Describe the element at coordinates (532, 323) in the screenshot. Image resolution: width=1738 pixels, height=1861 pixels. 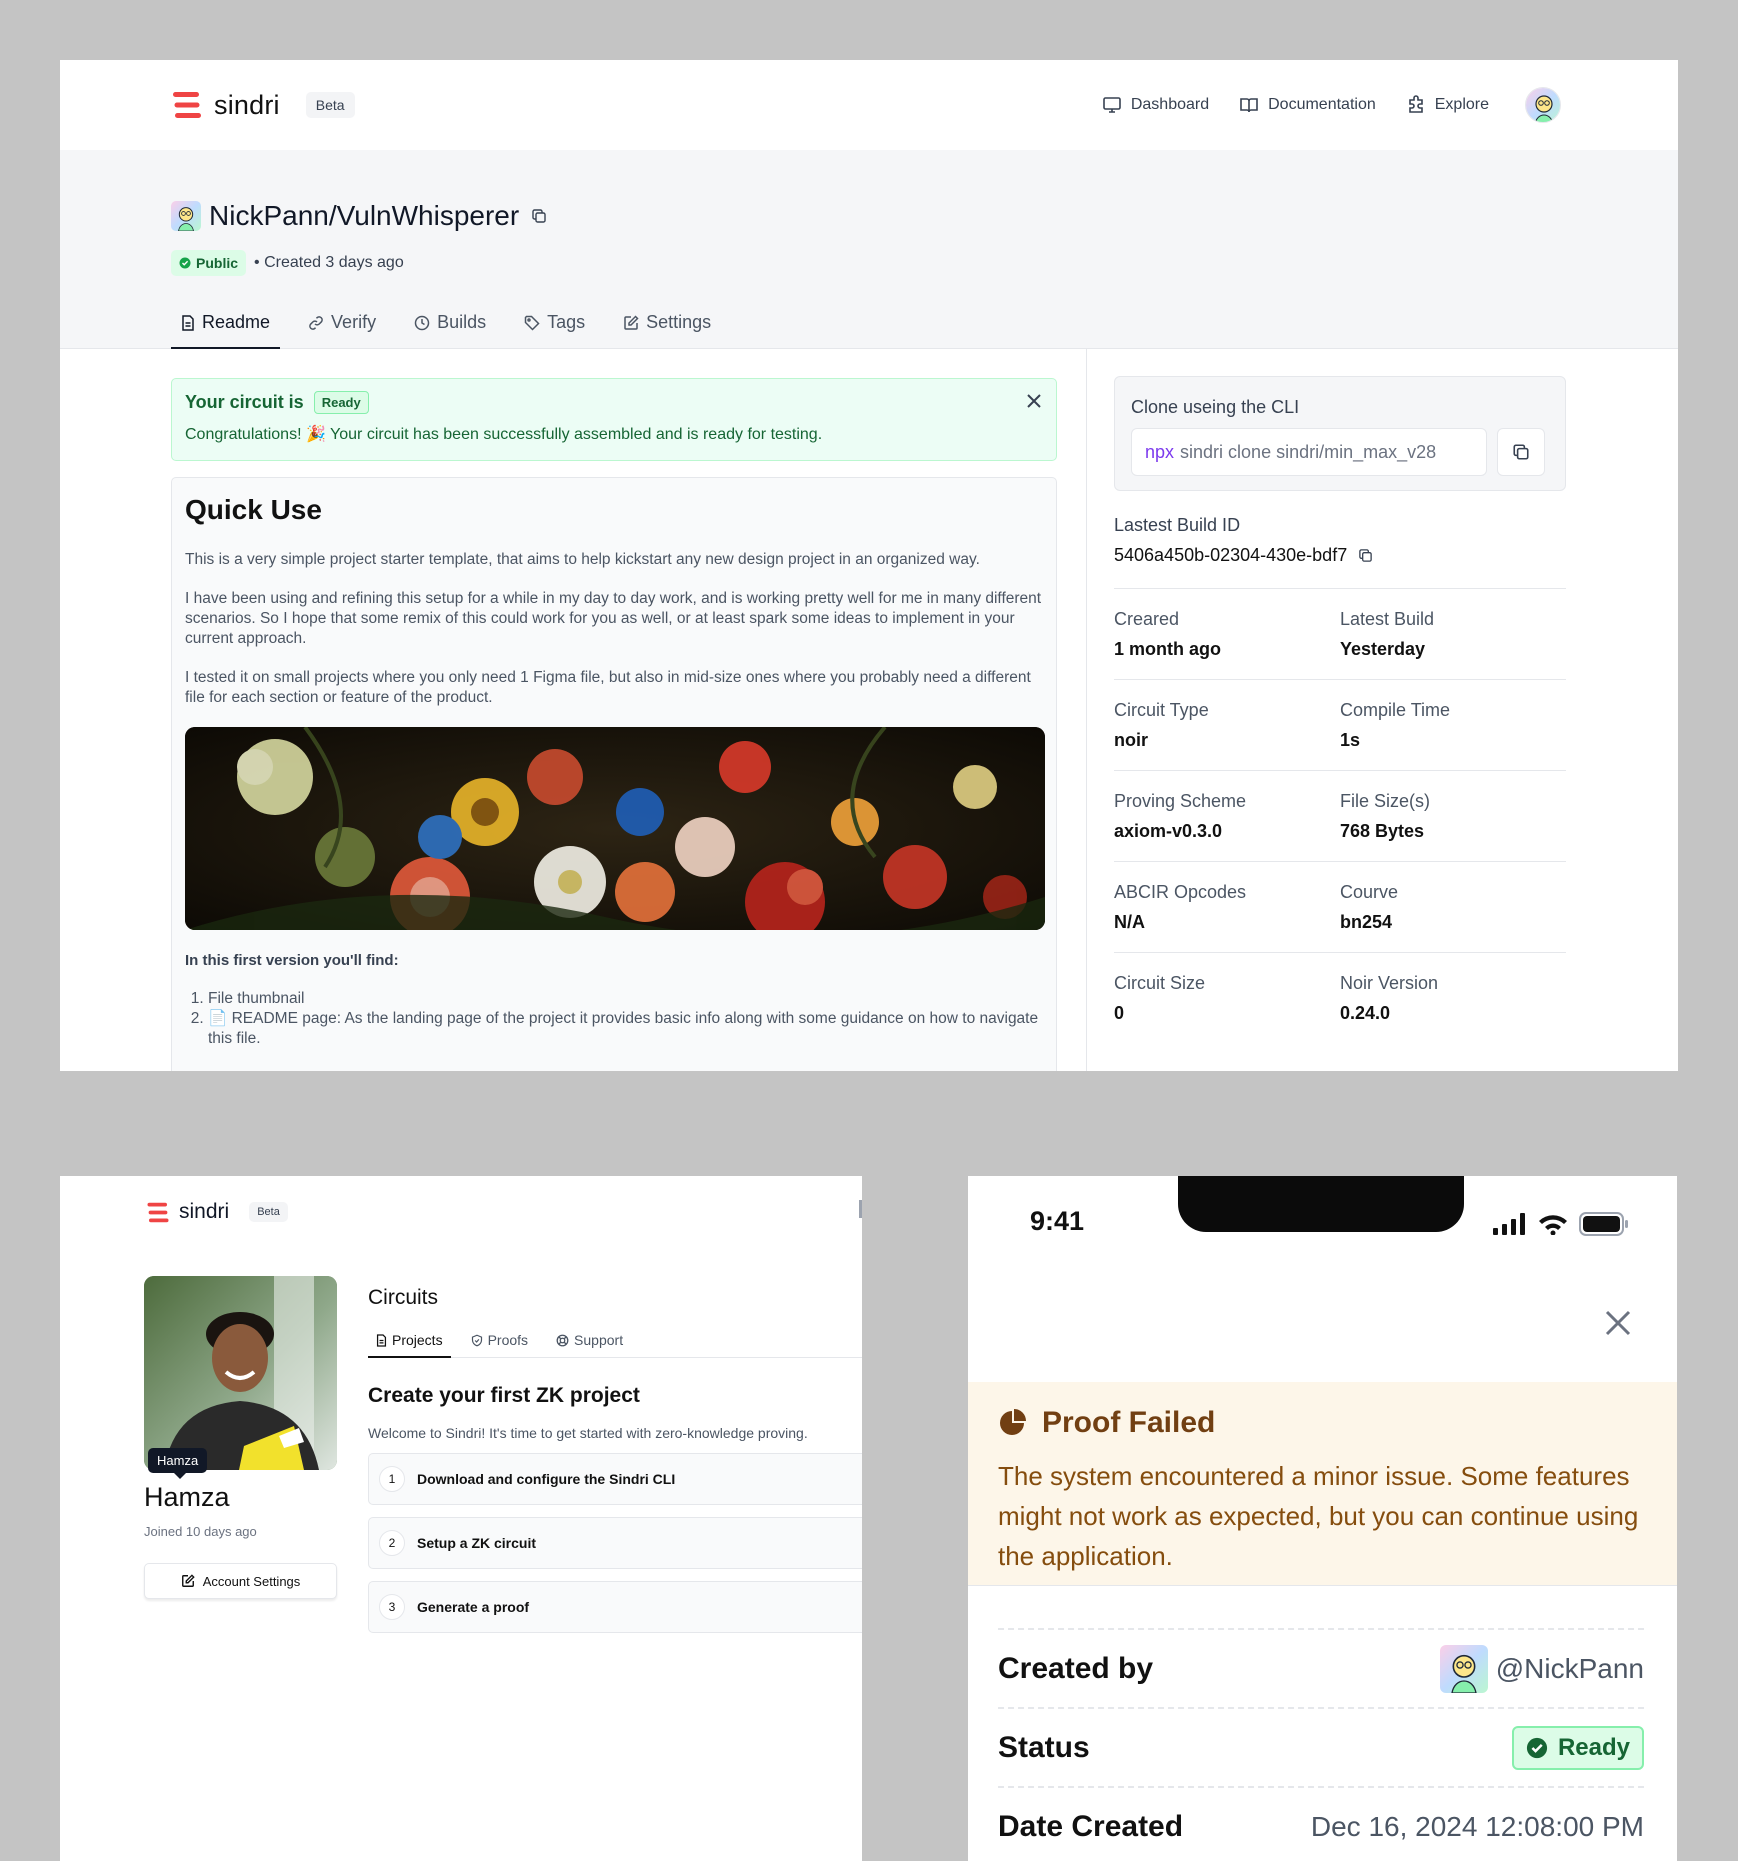
I see `tag-icon` at that location.